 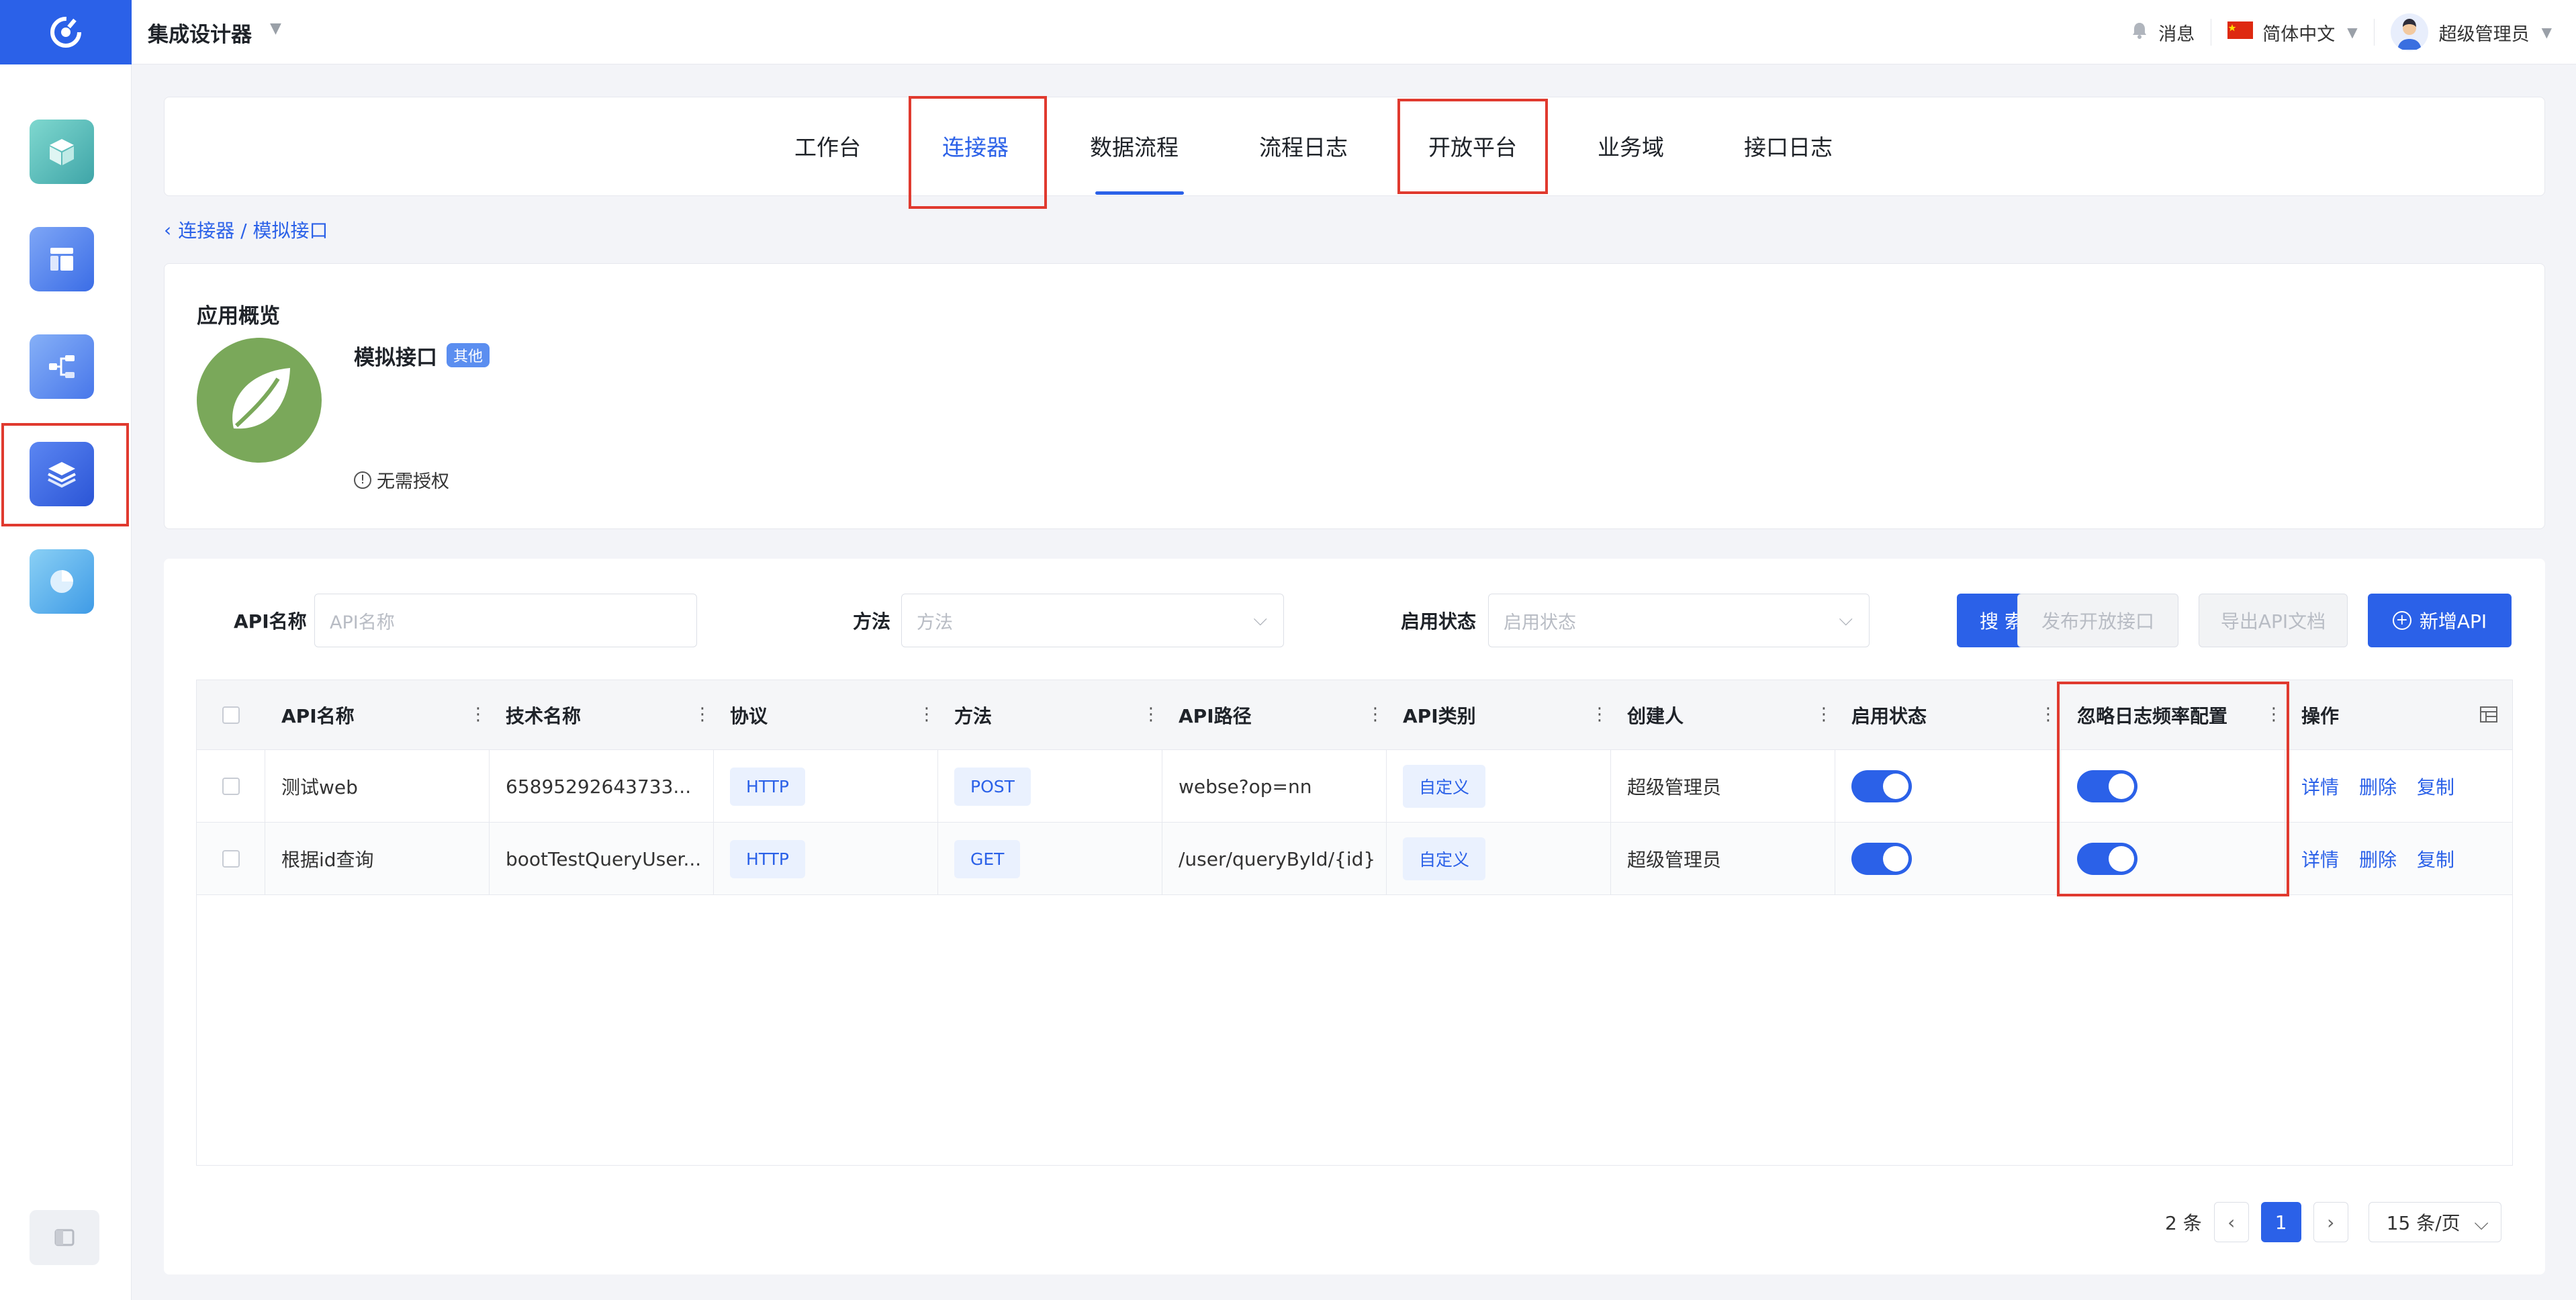 I want to click on breadcrumb-text: 连接器 / 模拟接口, so click(x=253, y=231).